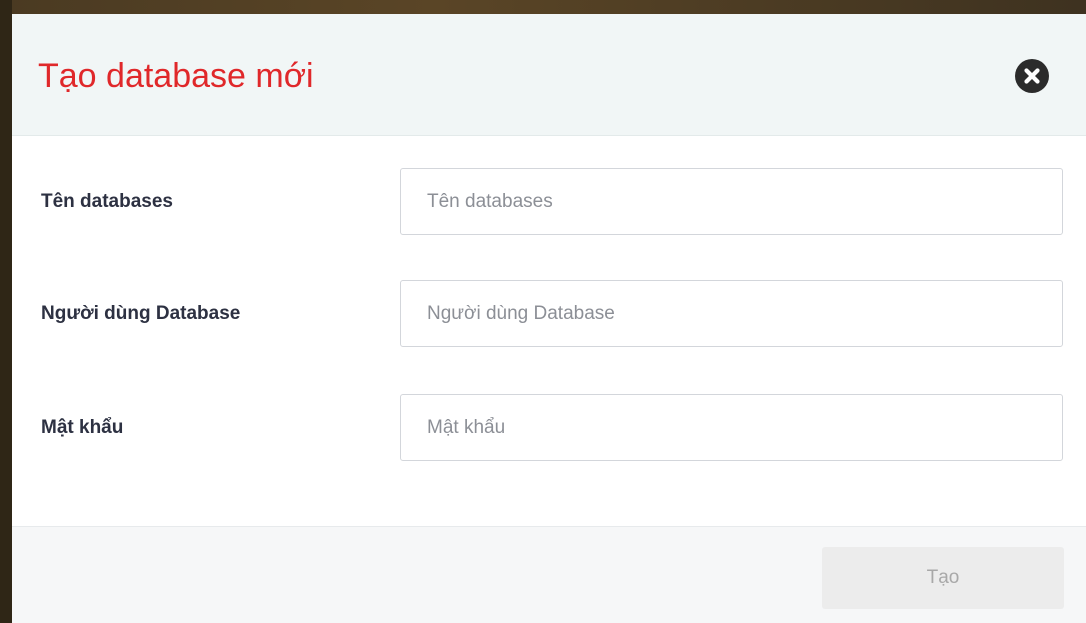 This screenshot has height=623, width=1086. What do you see at coordinates (731, 201) in the screenshot?
I see `database-name-input` at bounding box center [731, 201].